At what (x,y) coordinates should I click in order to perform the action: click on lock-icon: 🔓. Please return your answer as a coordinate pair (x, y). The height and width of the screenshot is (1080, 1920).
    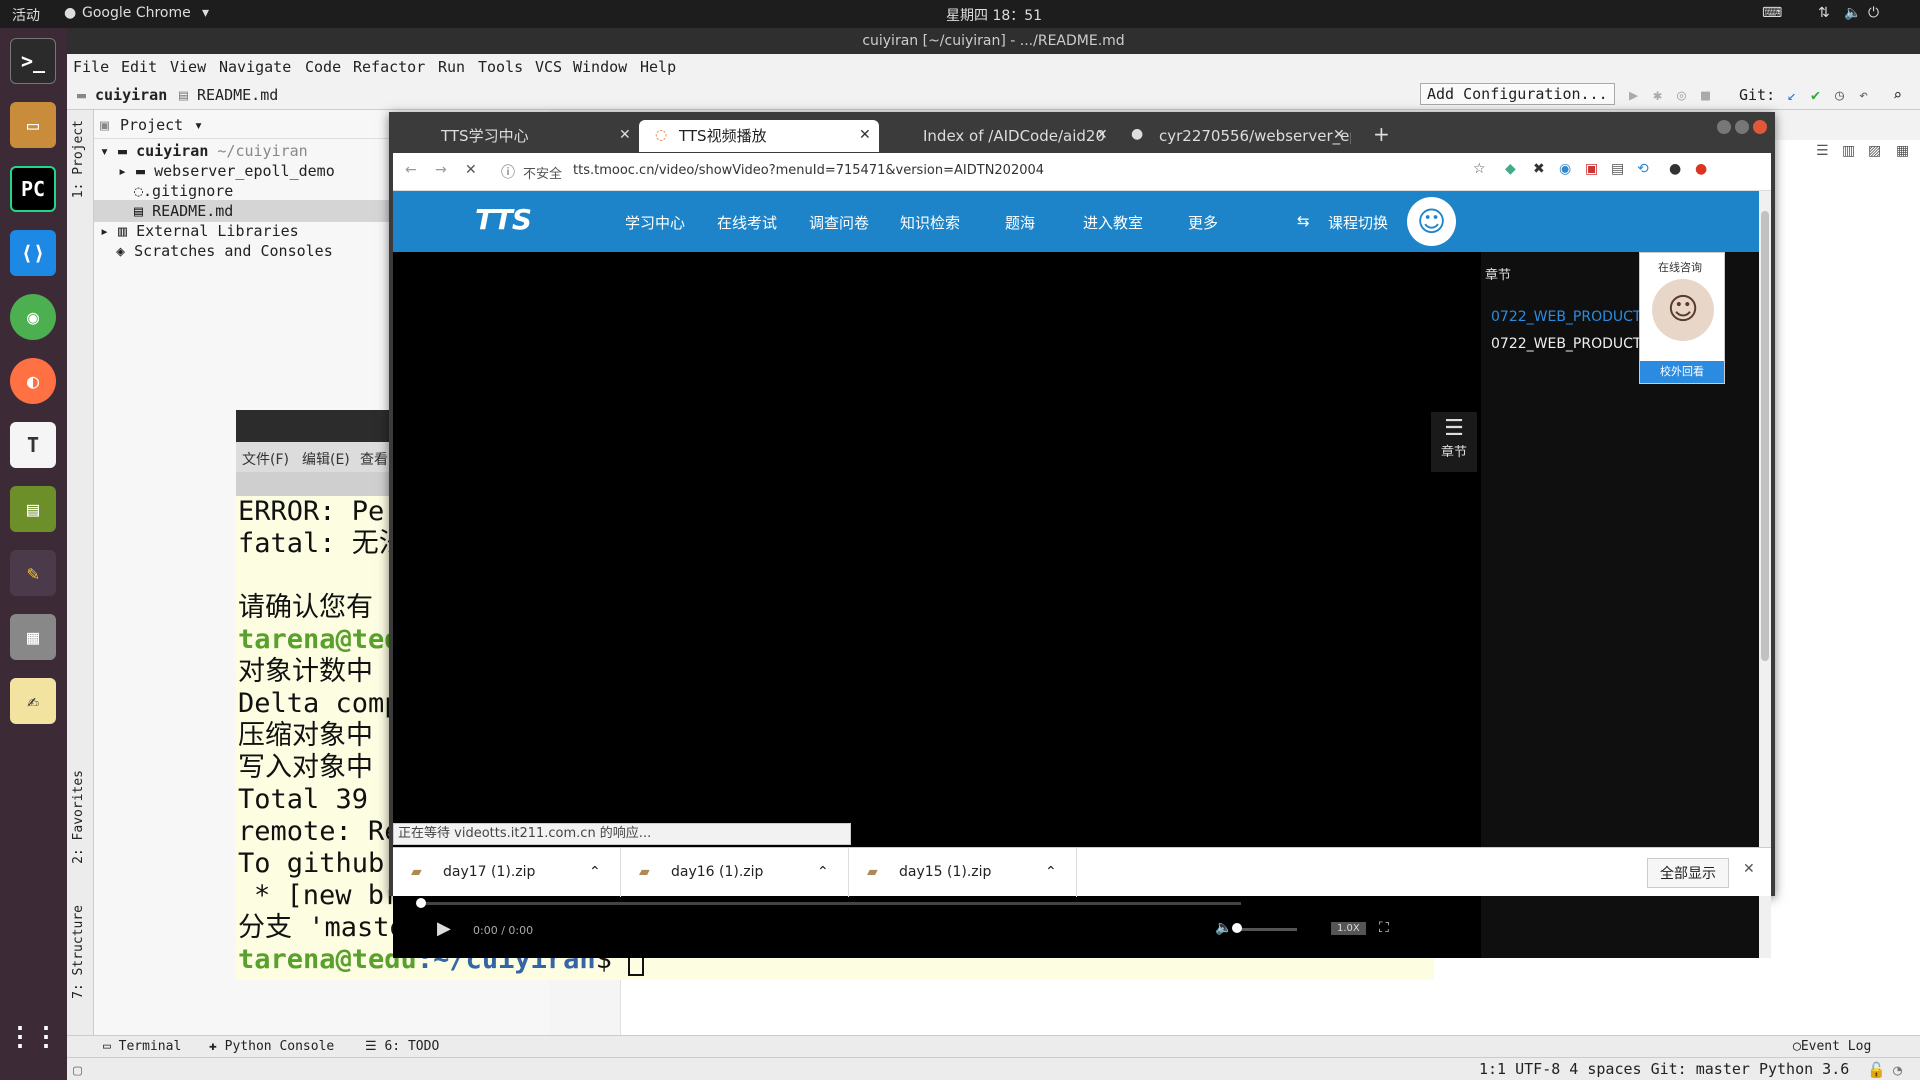
    Looking at the image, I should click on (1876, 1070).